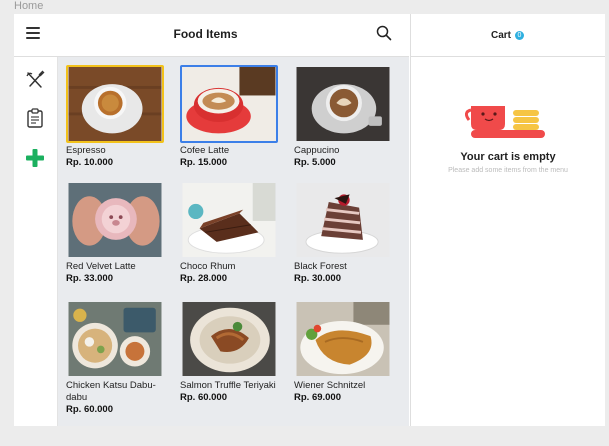 The image size is (609, 446). What do you see at coordinates (28, 6) in the screenshot?
I see `breadcrumb-home: Home` at bounding box center [28, 6].